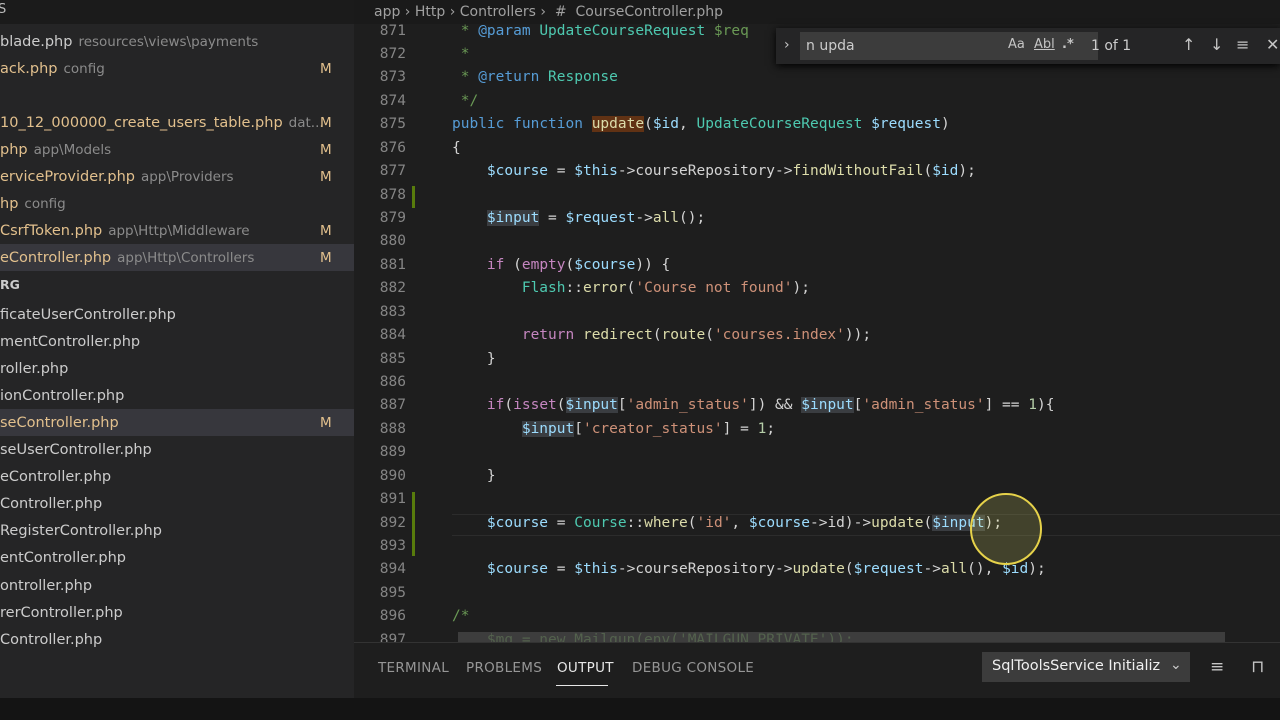 This screenshot has width=1280, height=720. Describe the element at coordinates (177, 284) in the screenshot. I see `folder-section-header: RG` at that location.